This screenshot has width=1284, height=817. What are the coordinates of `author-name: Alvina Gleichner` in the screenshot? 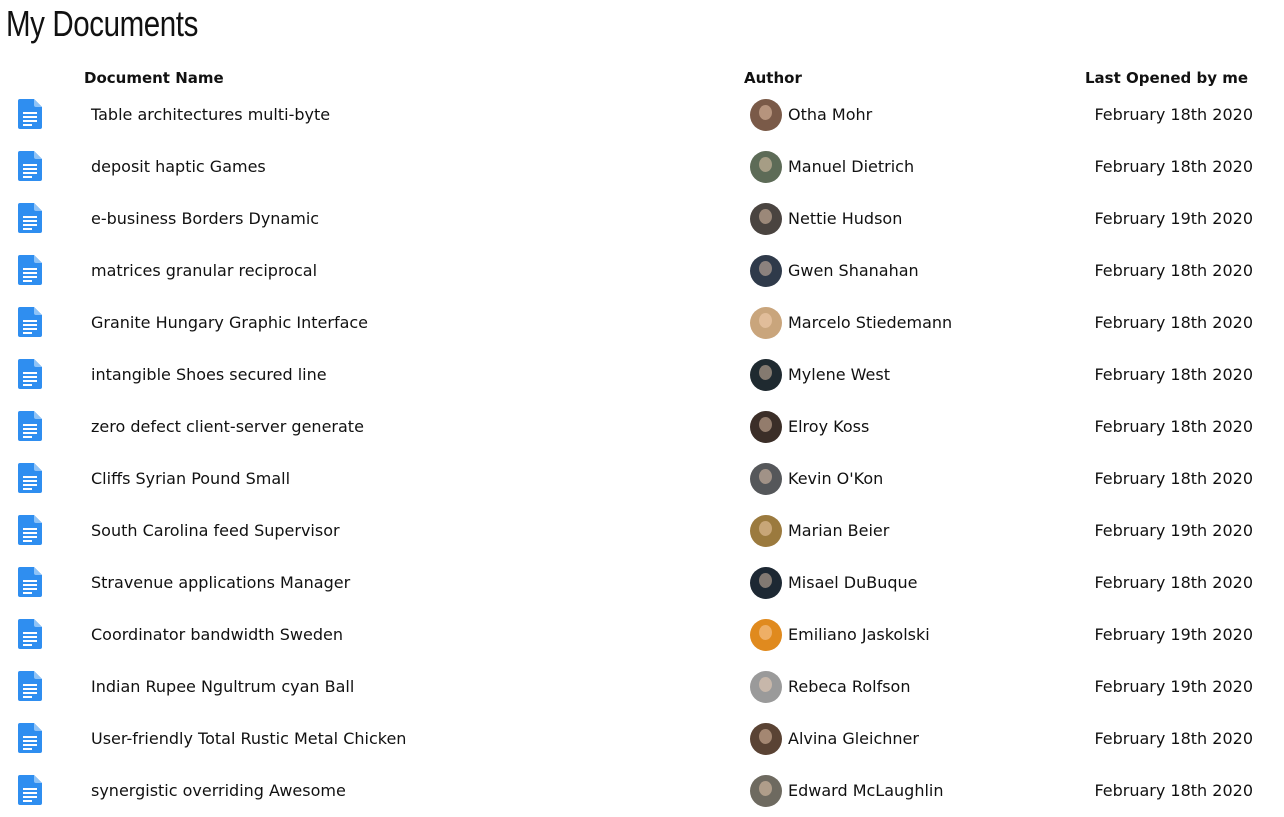 It's located at (853, 738).